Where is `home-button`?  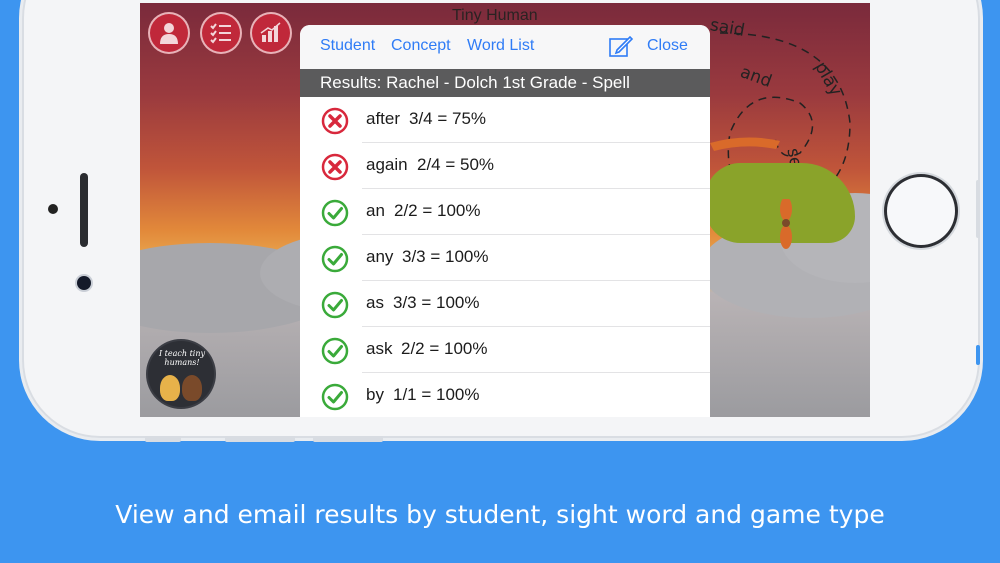
home-button is located at coordinates (921, 211).